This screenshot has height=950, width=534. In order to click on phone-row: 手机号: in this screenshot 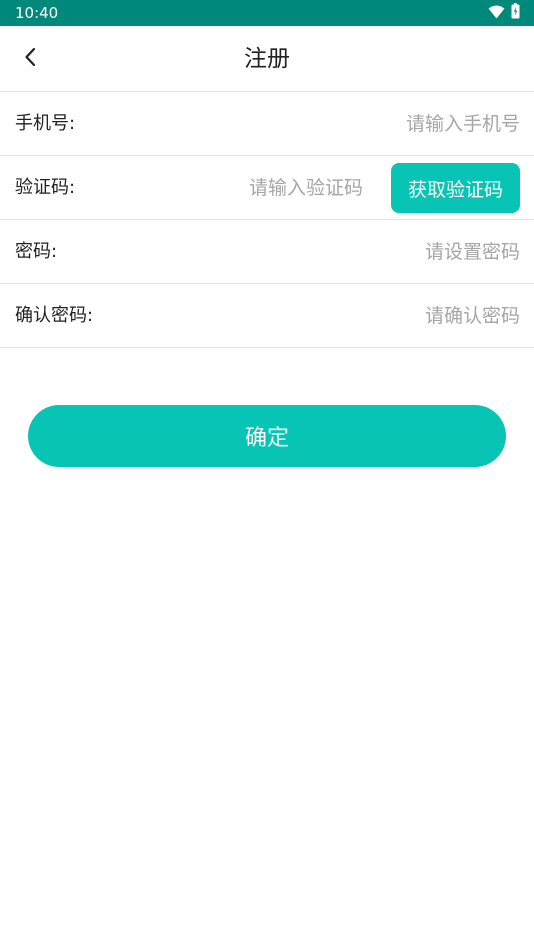, I will do `click(267, 124)`.